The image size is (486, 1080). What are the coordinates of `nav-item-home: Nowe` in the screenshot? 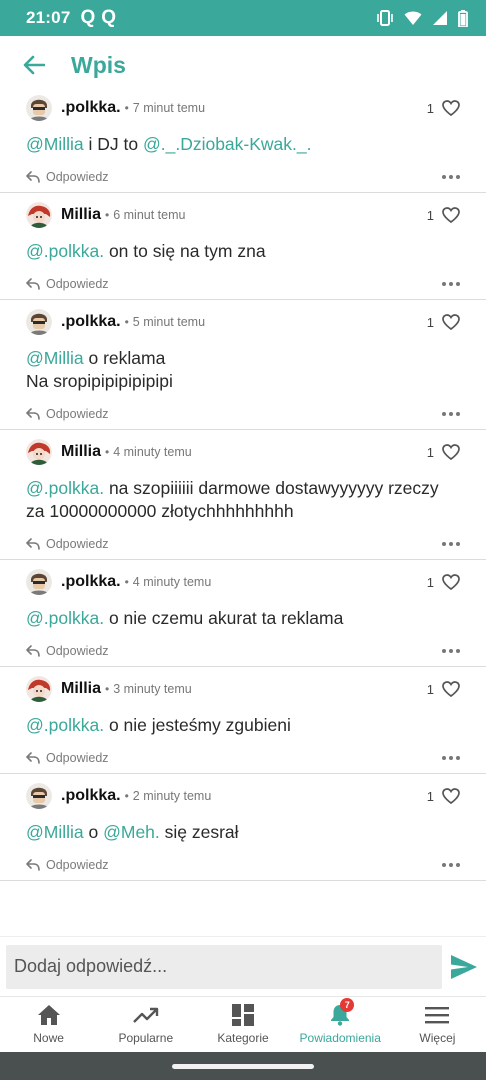 It's located at (48, 1024).